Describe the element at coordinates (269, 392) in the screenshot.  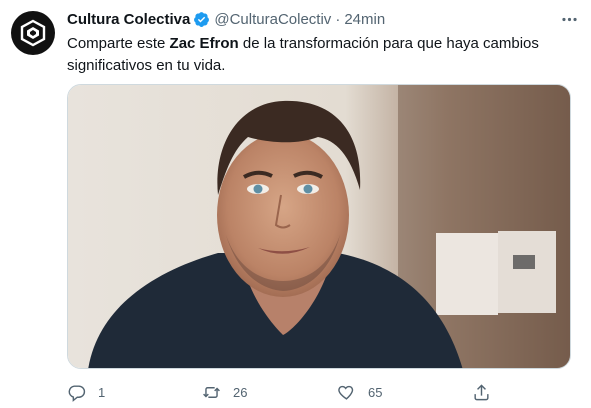
I see `retweet-button: 26` at that location.